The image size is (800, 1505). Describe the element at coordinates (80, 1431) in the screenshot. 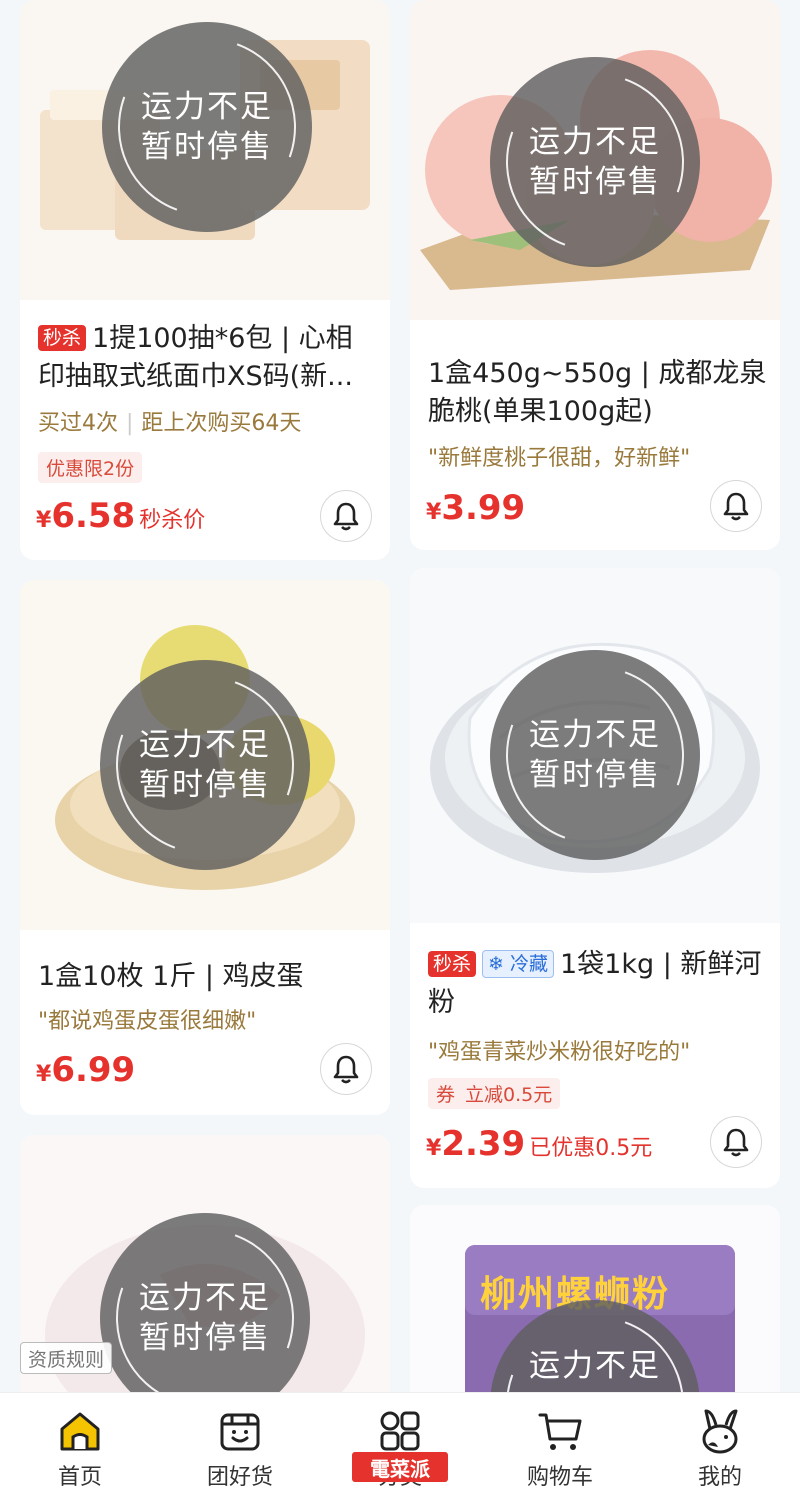

I see `home-icon` at that location.